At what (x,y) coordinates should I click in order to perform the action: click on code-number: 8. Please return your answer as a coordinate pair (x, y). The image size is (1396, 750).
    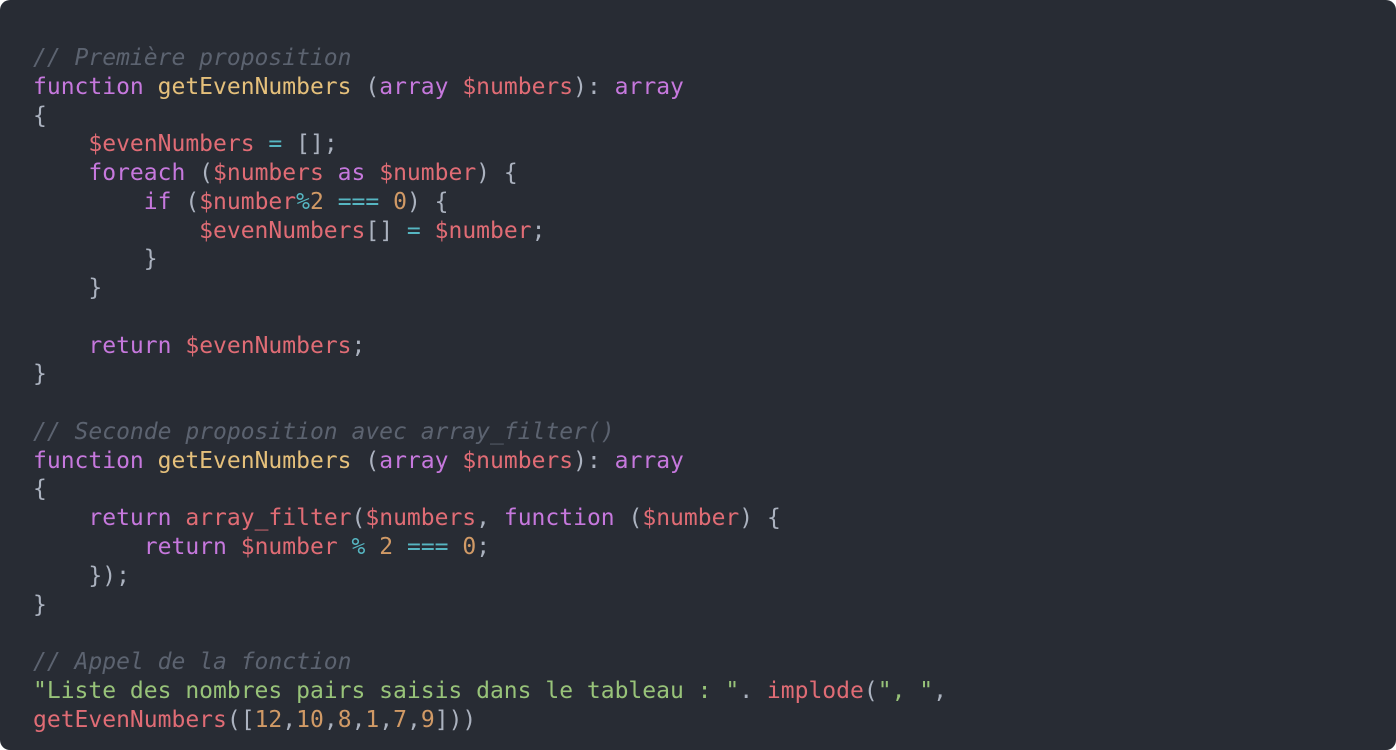
    Looking at the image, I should click on (344, 719).